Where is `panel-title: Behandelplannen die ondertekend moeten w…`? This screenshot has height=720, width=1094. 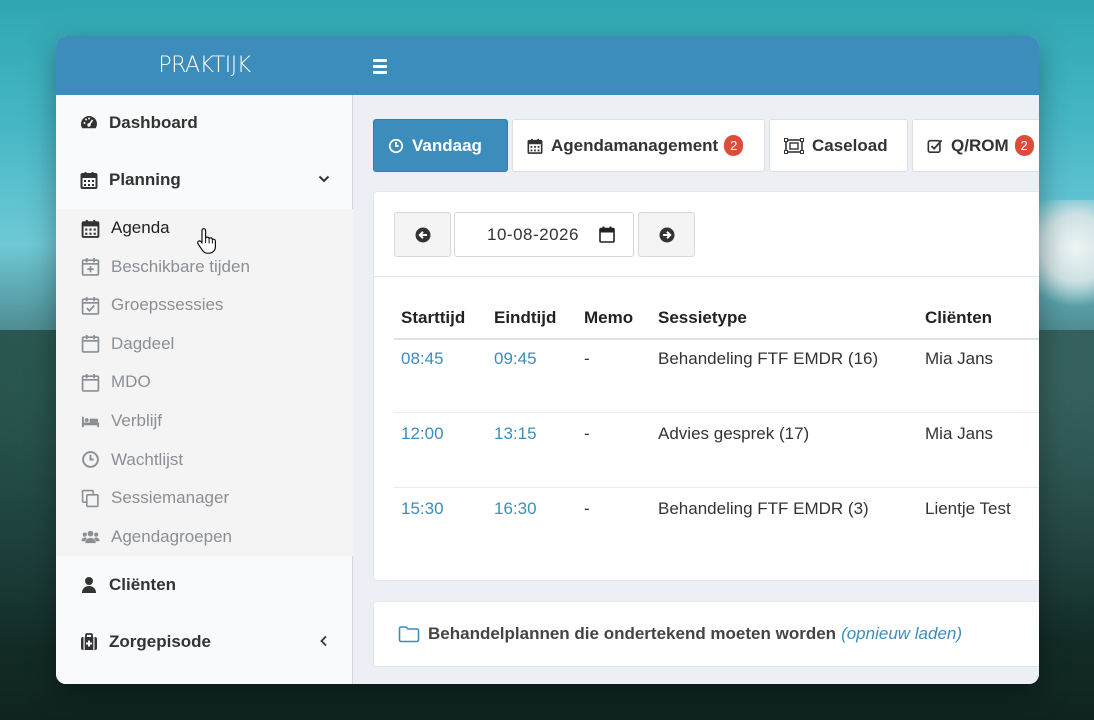 panel-title: Behandelplannen die ondertekend moeten w… is located at coordinates (632, 633).